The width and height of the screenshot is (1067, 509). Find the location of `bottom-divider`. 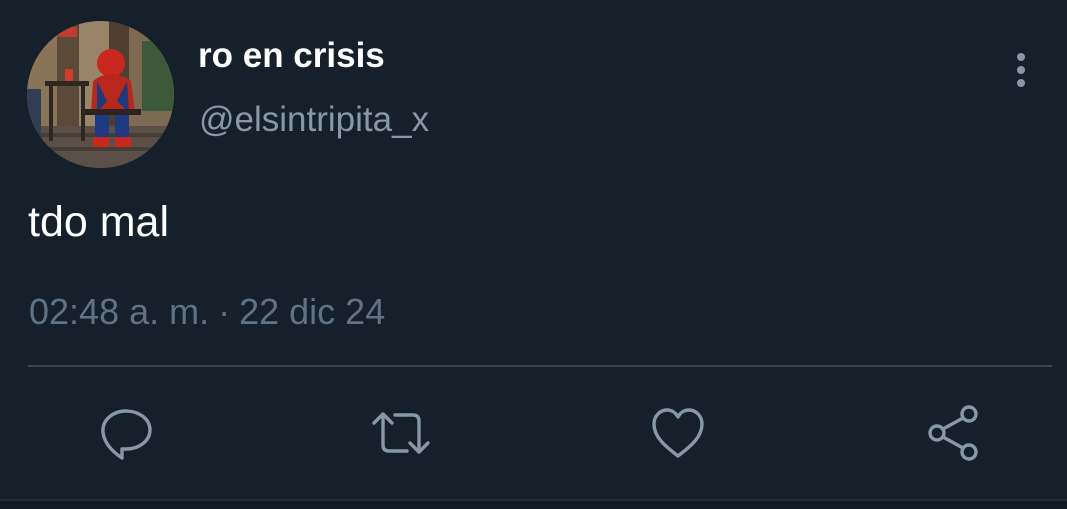

bottom-divider is located at coordinates (533, 504).